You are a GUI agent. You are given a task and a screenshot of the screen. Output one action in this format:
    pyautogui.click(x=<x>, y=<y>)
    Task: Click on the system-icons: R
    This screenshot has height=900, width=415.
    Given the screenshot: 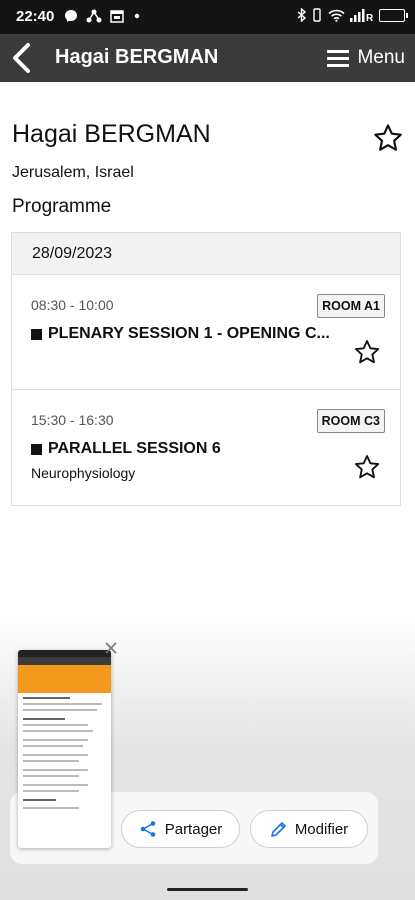 What is the action you would take?
    pyautogui.click(x=352, y=15)
    